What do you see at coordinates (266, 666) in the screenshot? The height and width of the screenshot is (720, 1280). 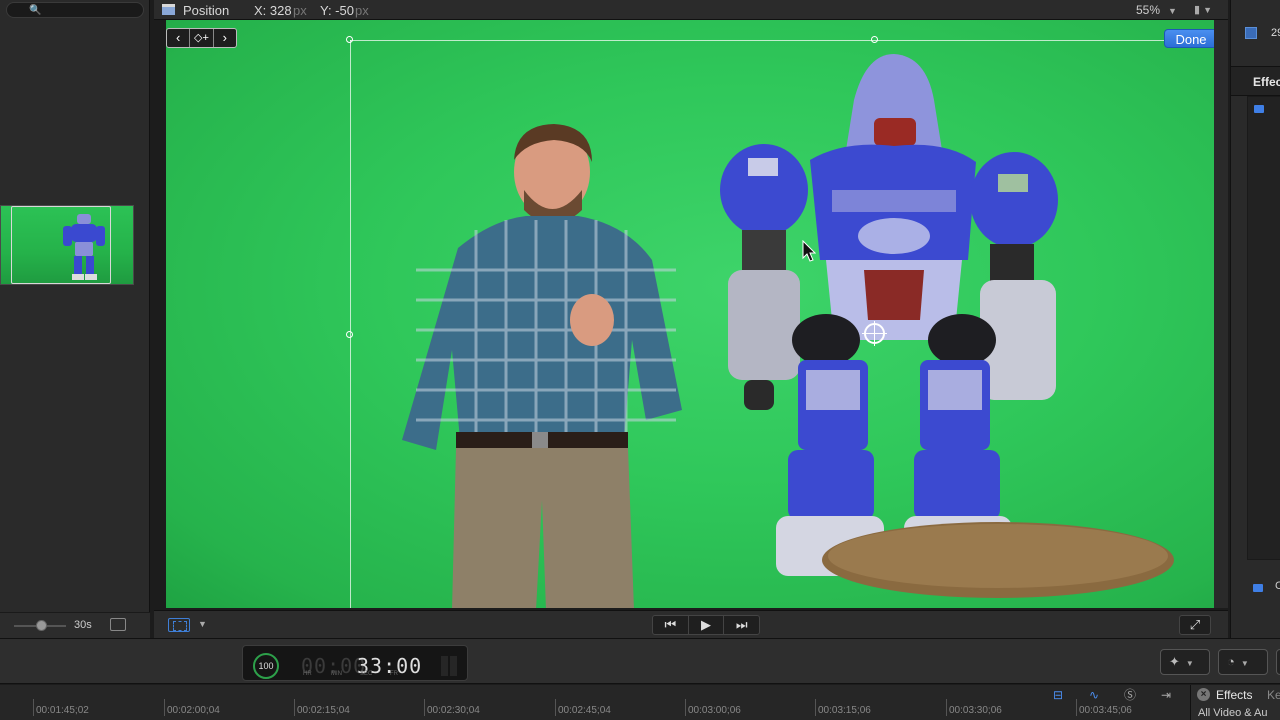 I see `background-tasks-indicator: 100` at bounding box center [266, 666].